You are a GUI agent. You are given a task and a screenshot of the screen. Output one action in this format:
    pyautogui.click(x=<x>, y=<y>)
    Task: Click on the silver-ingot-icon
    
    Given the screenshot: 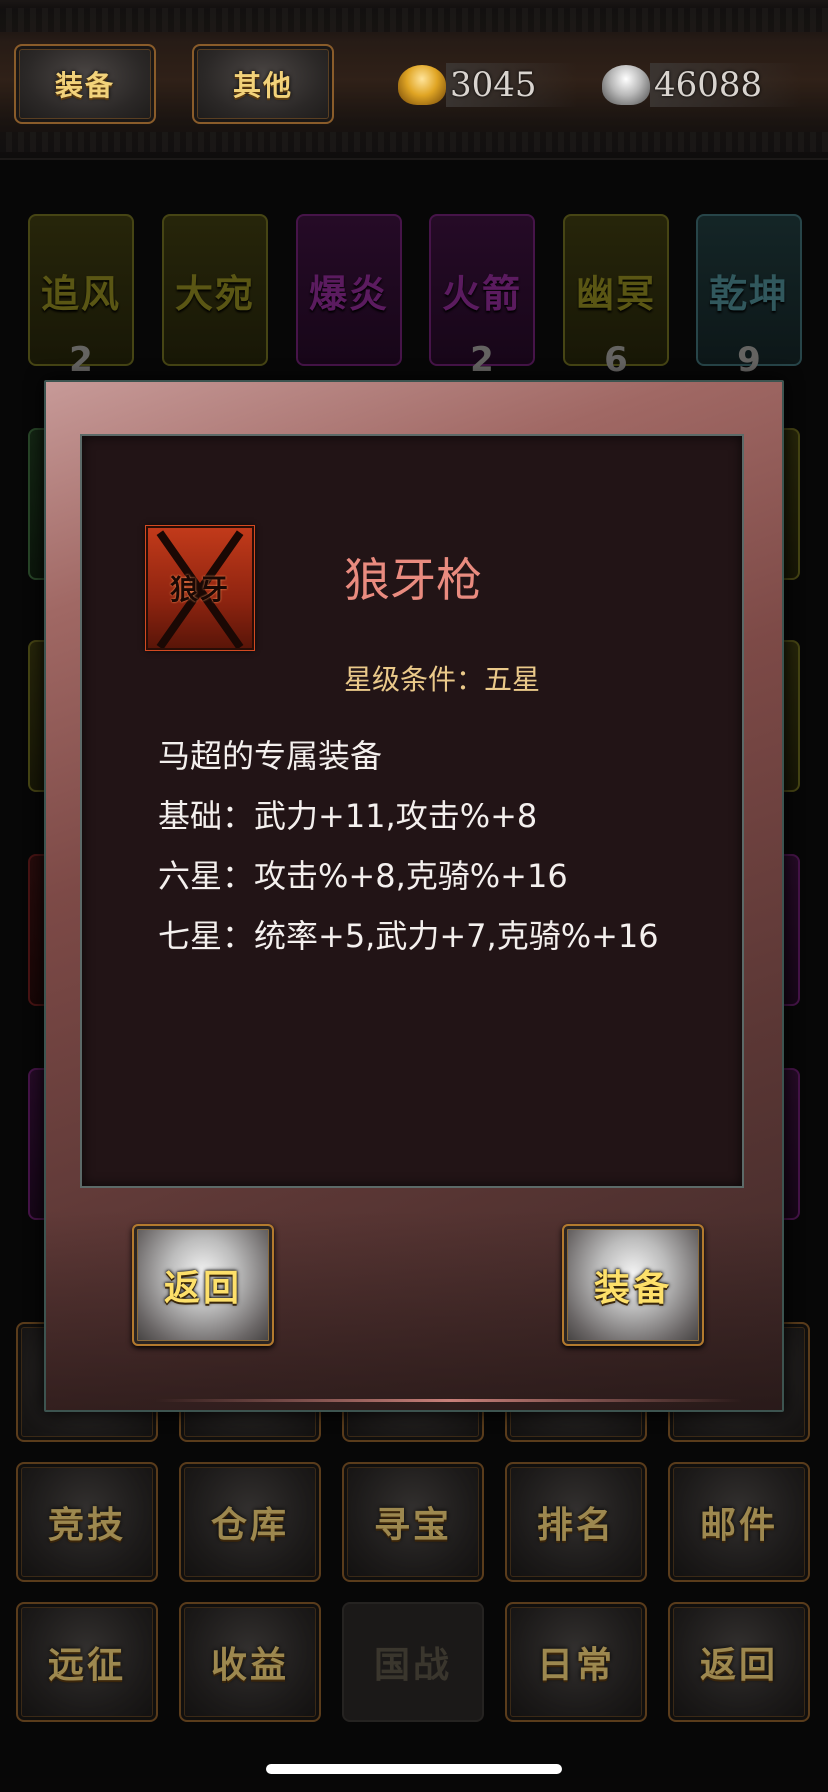 What is the action you would take?
    pyautogui.click(x=626, y=85)
    